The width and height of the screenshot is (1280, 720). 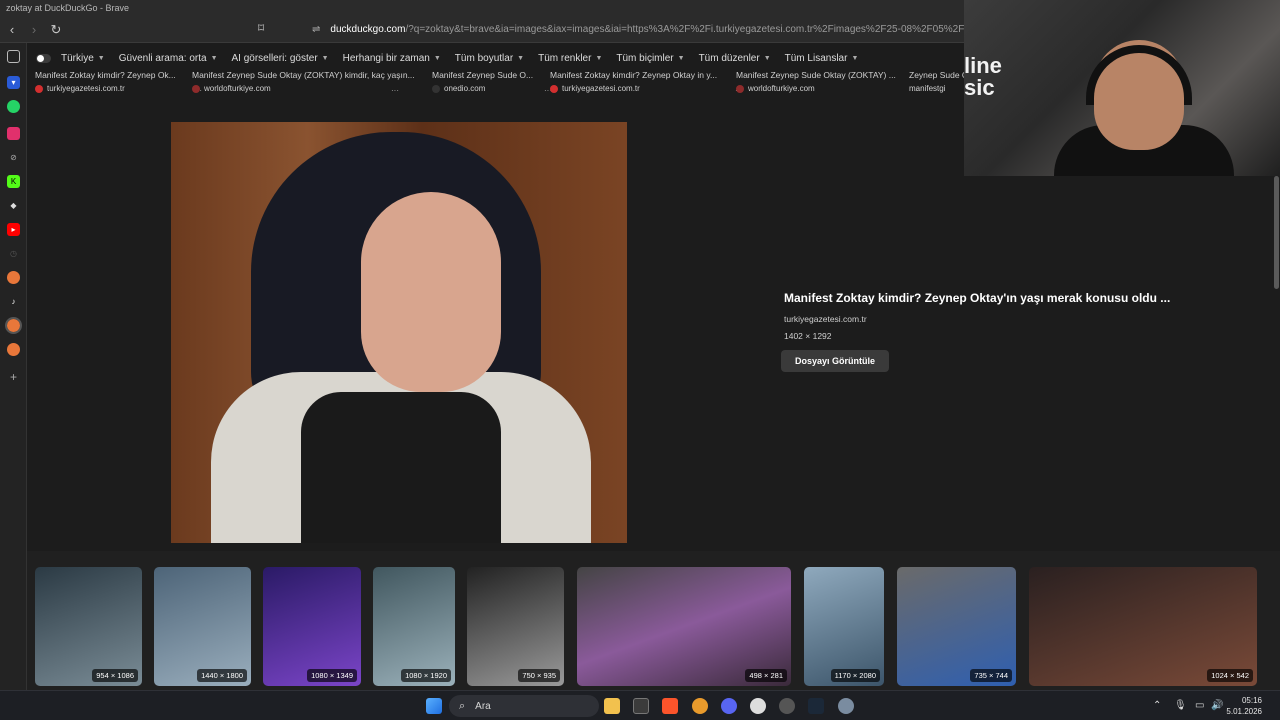 I want to click on volume-icon: 🔊, so click(x=1217, y=705).